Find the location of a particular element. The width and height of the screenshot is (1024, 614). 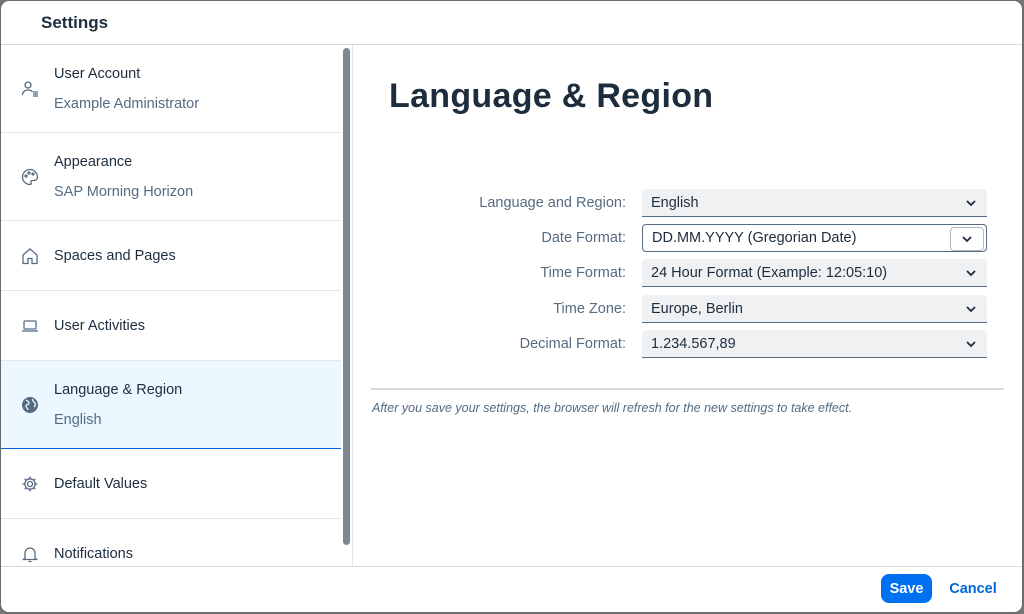

date-format-row: Date Format: DD.MM.YYYY (Gregorian Date) is located at coordinates (688, 238).